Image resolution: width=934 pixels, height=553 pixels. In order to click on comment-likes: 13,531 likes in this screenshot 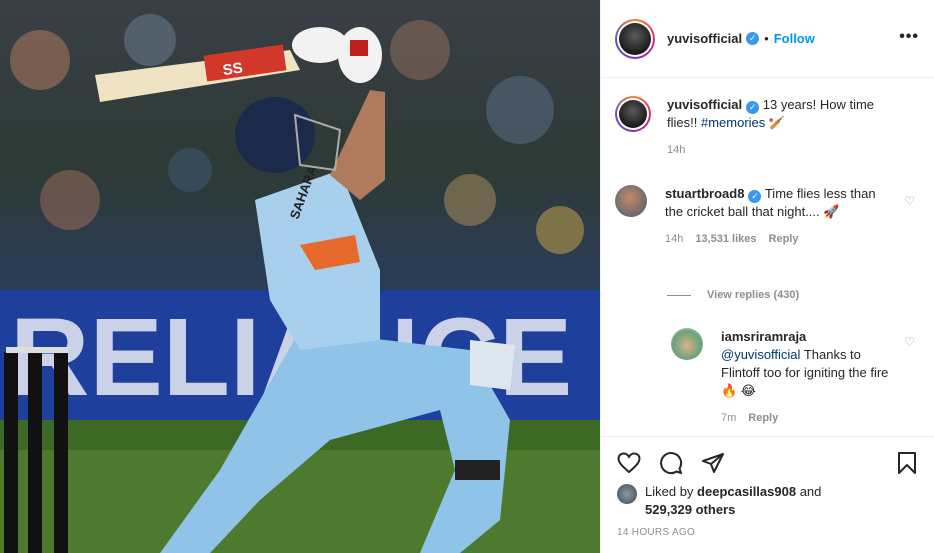, I will do `click(725, 239)`.